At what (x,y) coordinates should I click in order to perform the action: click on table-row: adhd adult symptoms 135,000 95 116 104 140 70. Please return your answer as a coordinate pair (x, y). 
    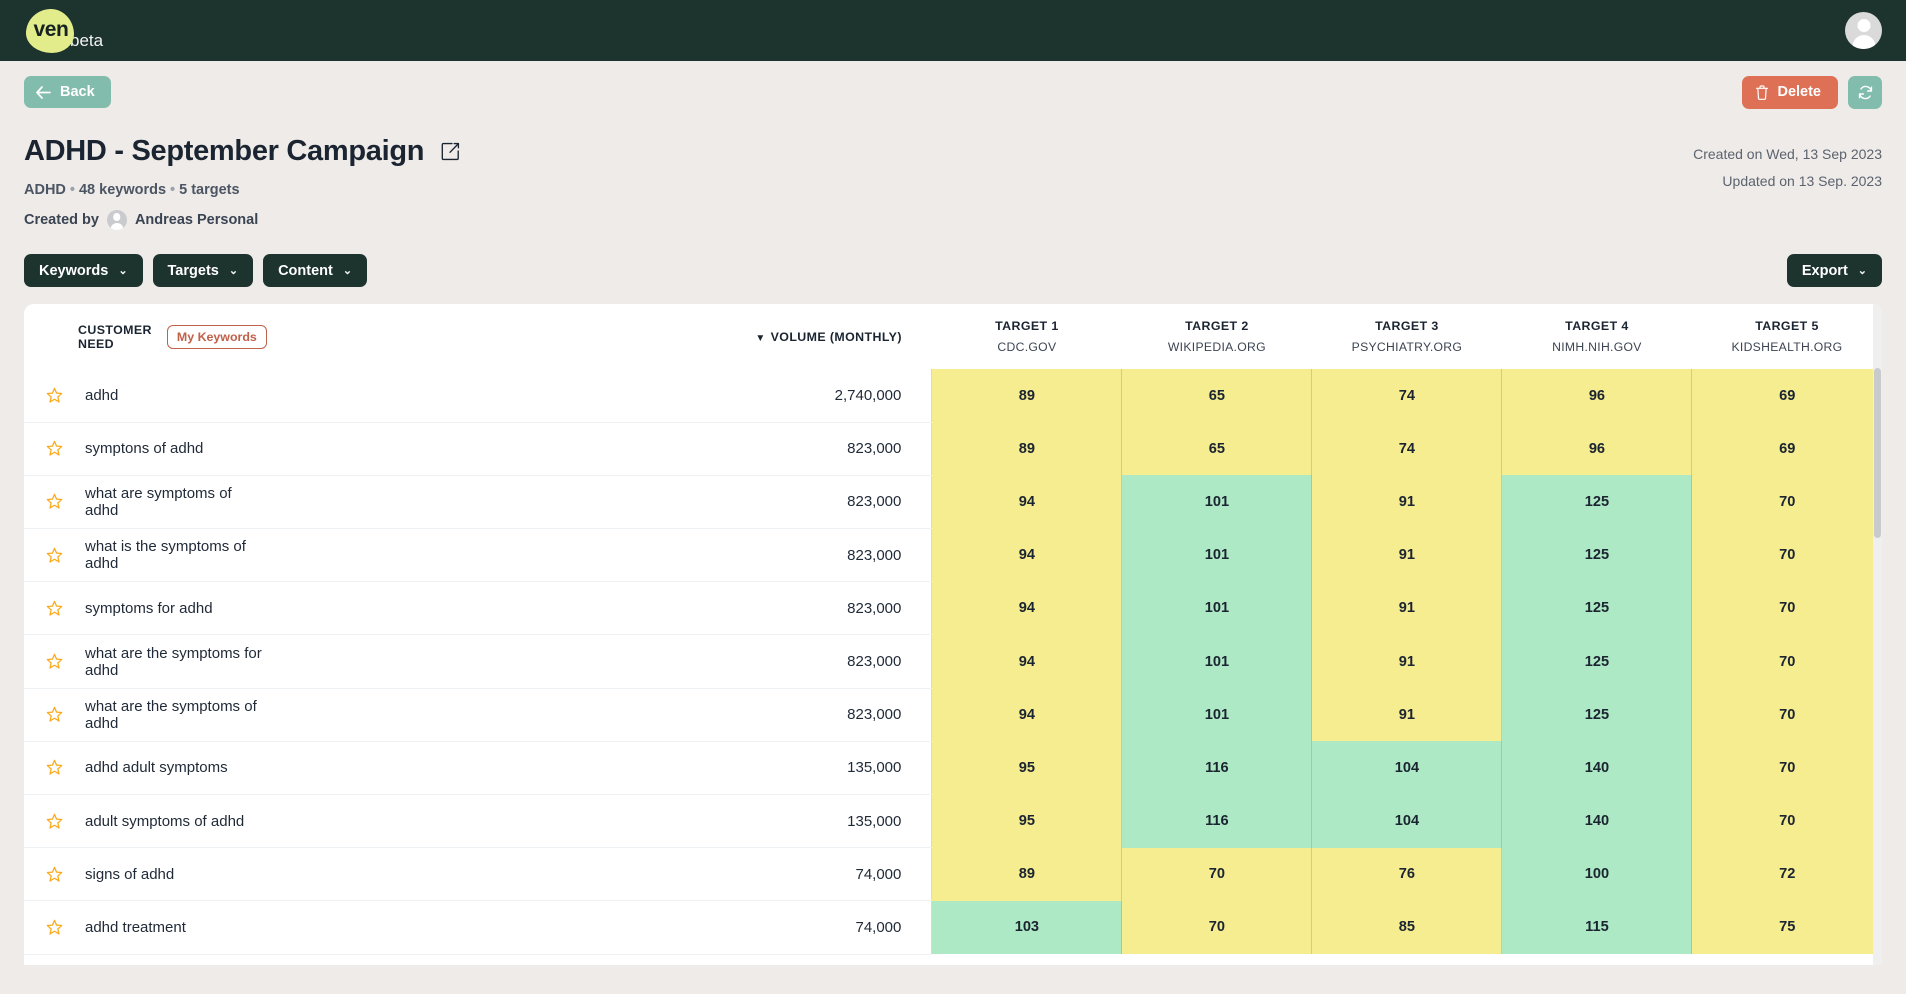
    Looking at the image, I should click on (953, 768).